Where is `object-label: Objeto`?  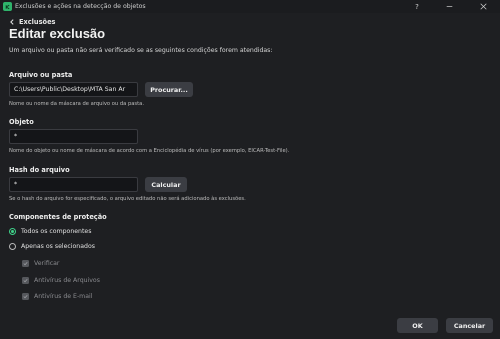
object-label: Objeto is located at coordinates (21, 122).